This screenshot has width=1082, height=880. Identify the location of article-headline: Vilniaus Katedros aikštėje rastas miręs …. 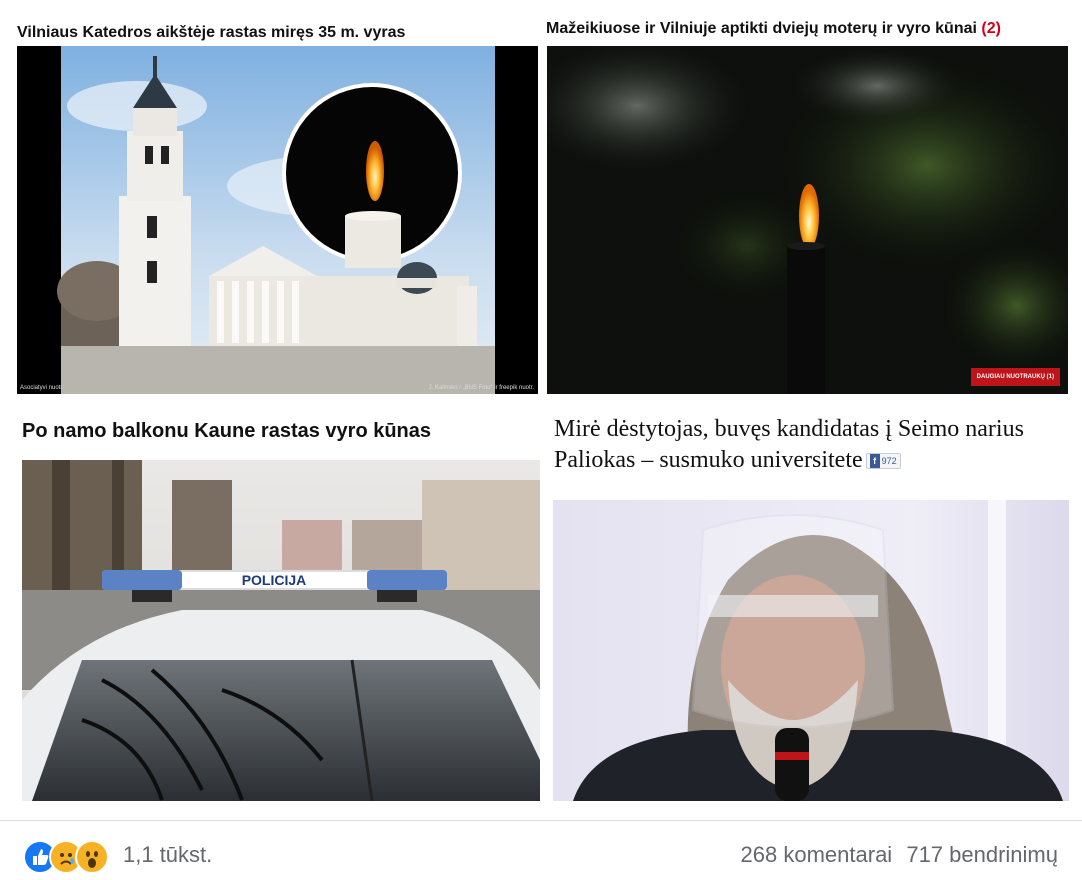
(211, 33).